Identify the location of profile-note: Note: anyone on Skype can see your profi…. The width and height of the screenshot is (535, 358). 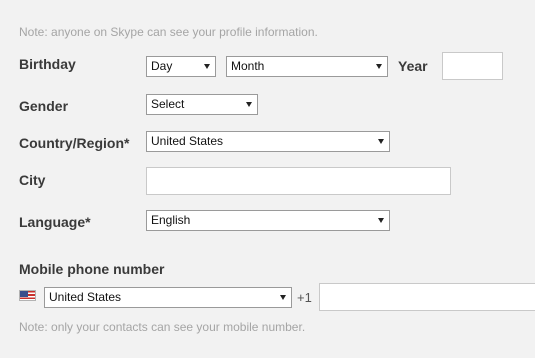
(168, 32).